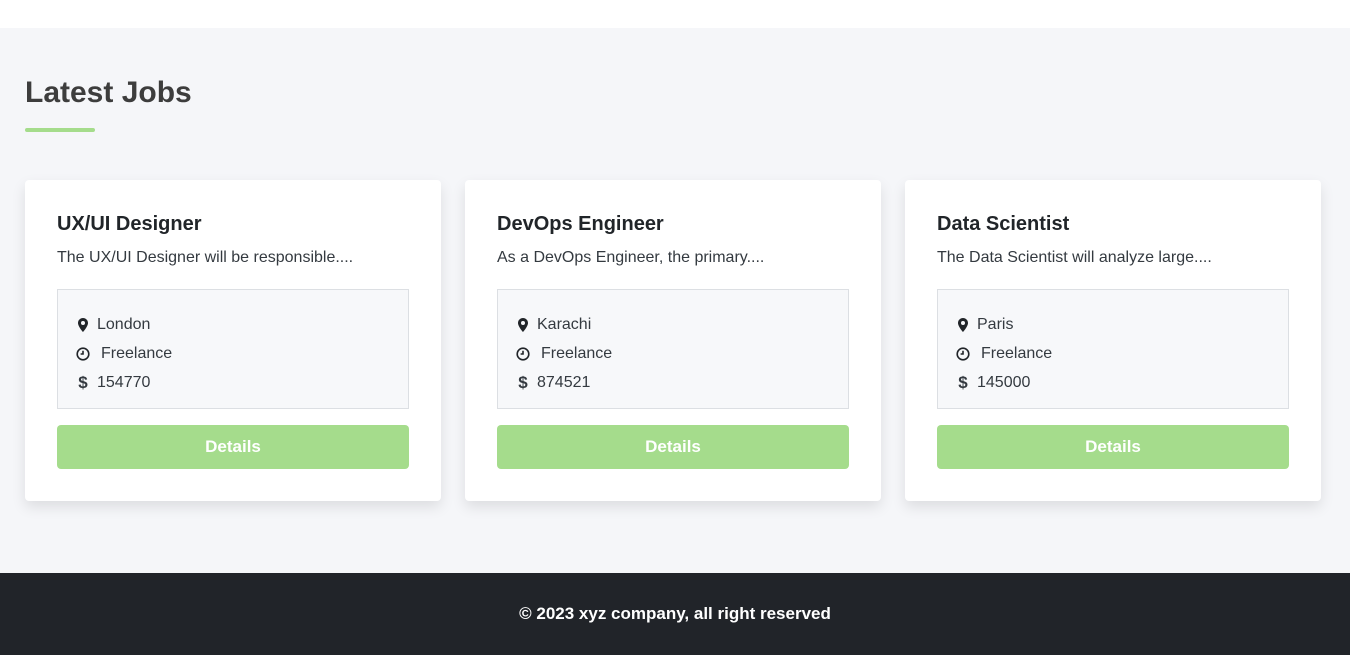 The width and height of the screenshot is (1350, 655). Describe the element at coordinates (564, 324) in the screenshot. I see `job-location: Karachi` at that location.